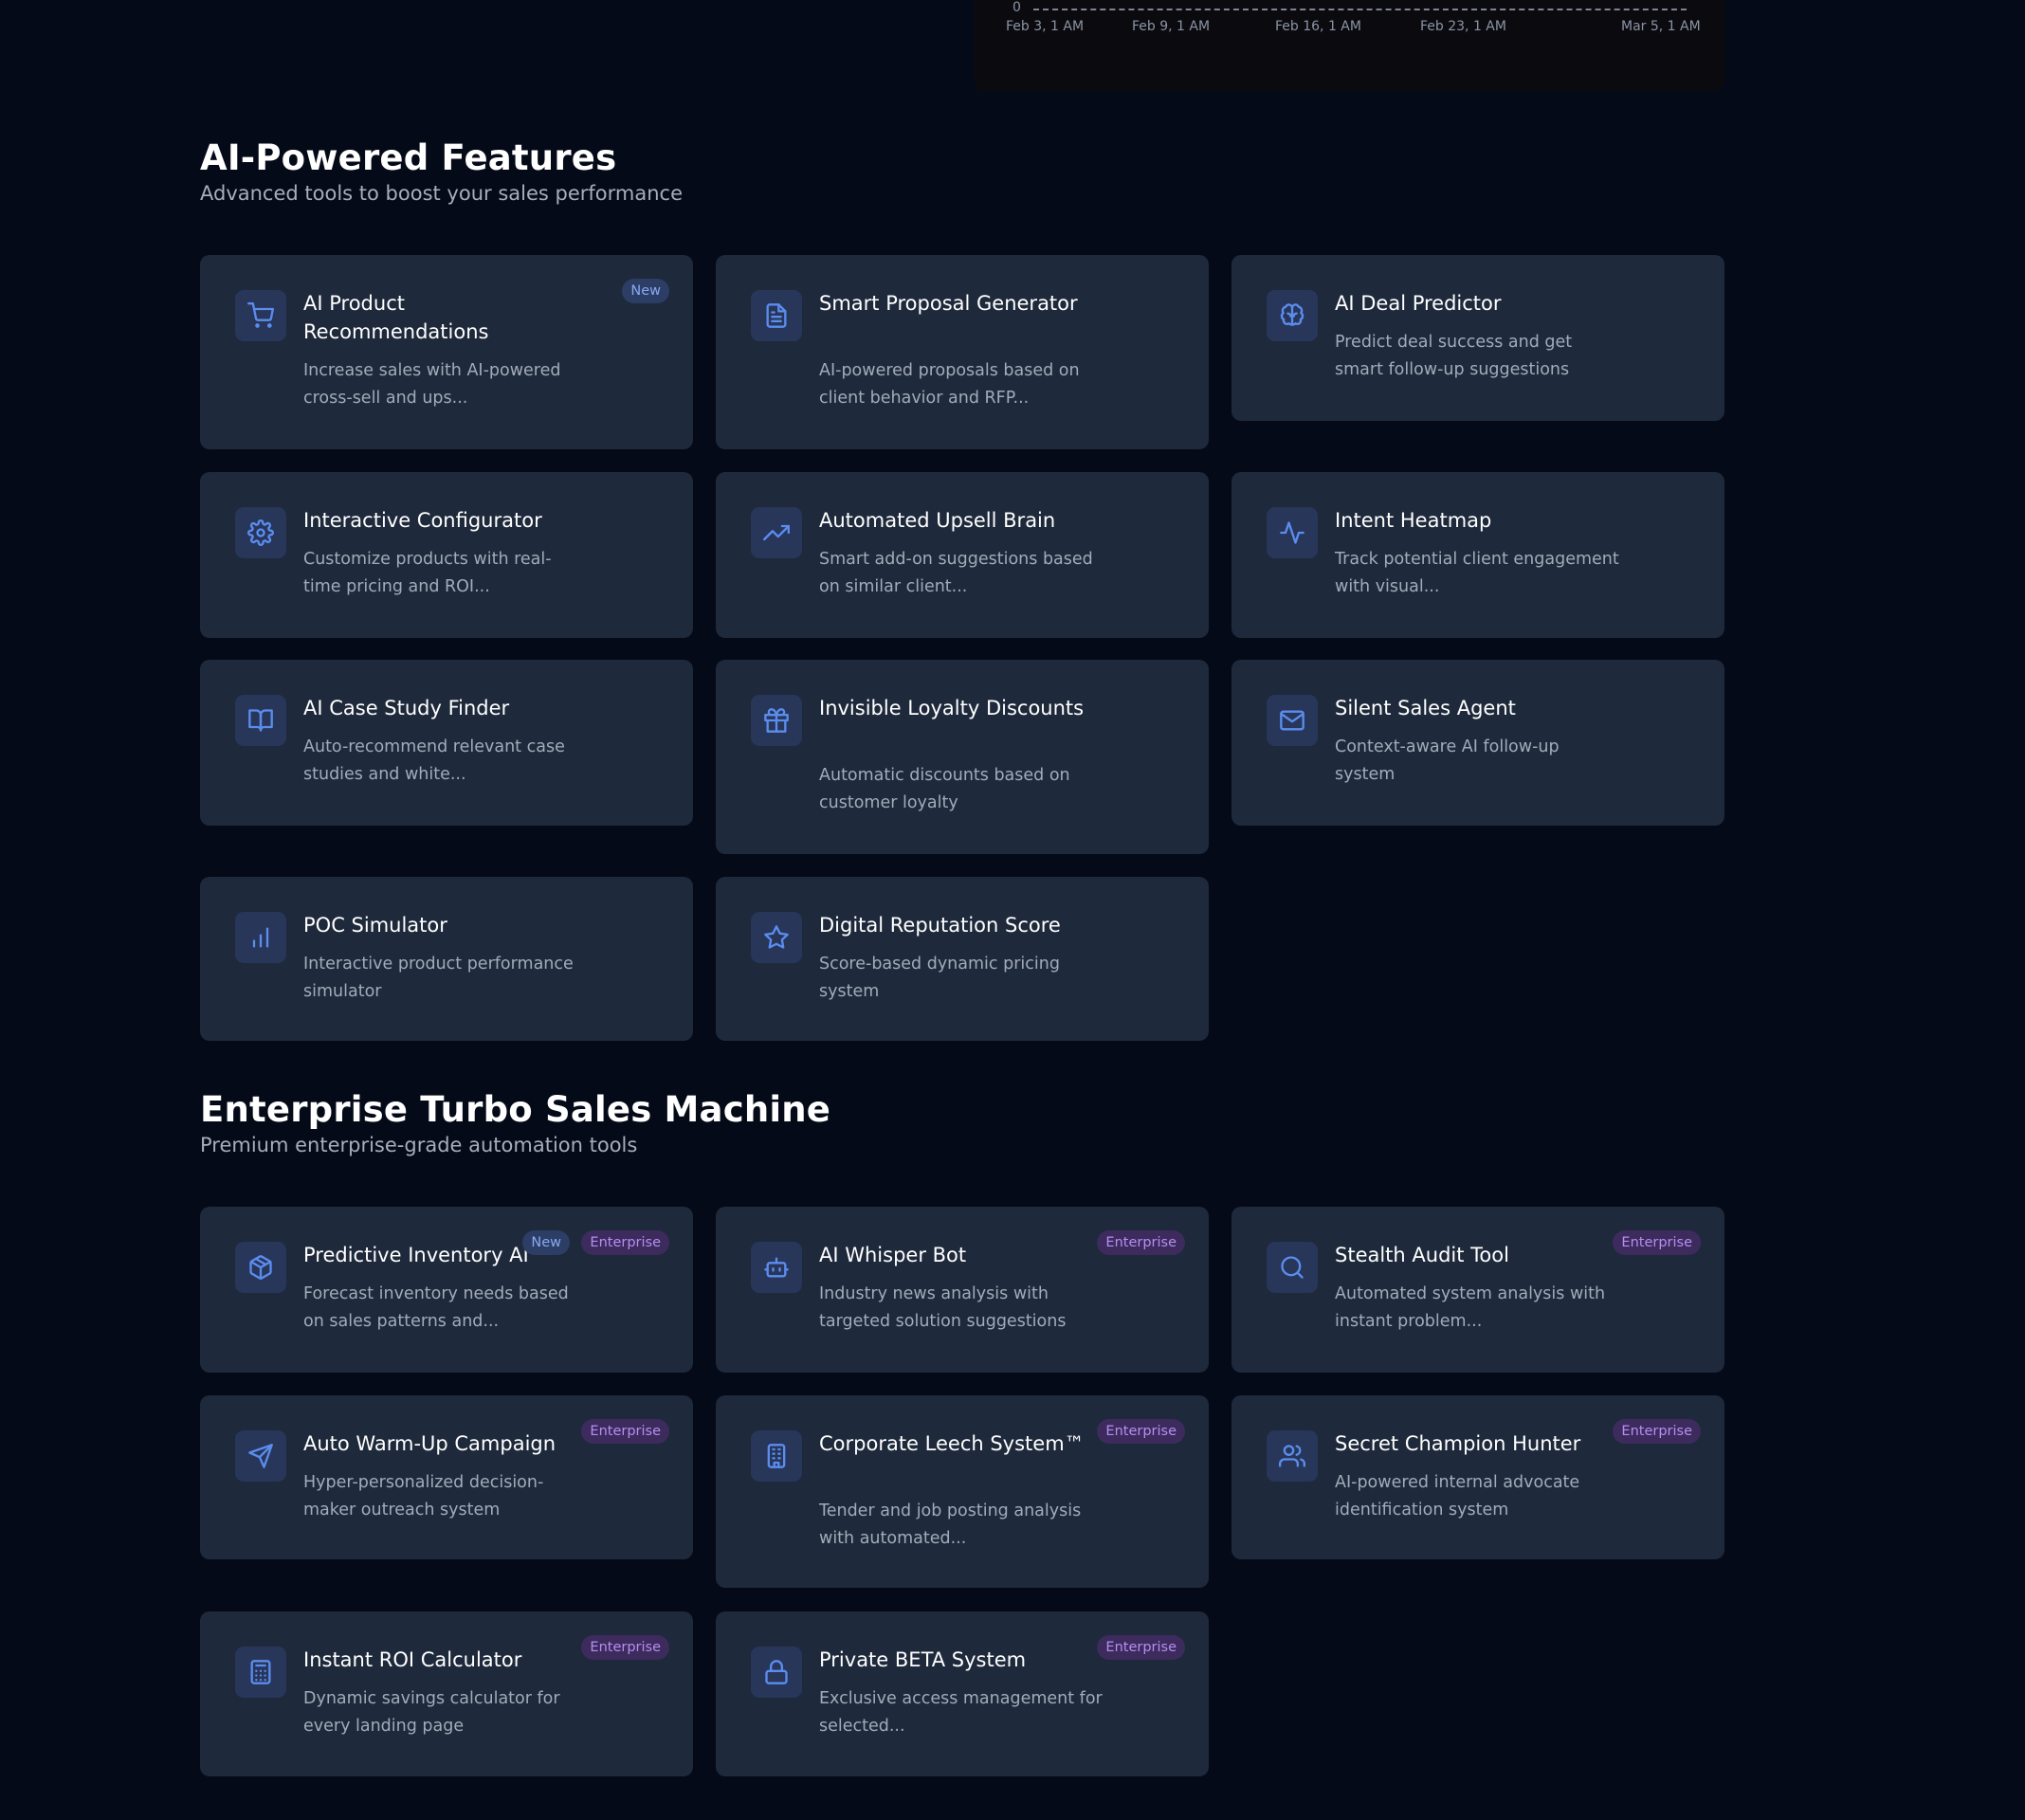  What do you see at coordinates (429, 1443) in the screenshot?
I see `card-title: Auto Warm-Up Campaign` at bounding box center [429, 1443].